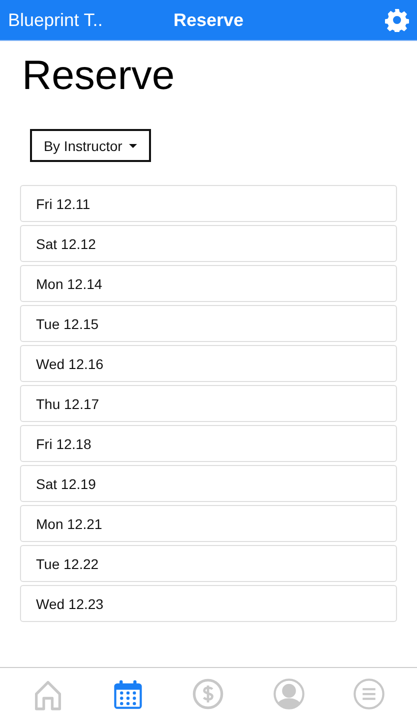 The width and height of the screenshot is (417, 720). Describe the element at coordinates (208, 443) in the screenshot. I see `date-row: Fri 12.18` at that location.